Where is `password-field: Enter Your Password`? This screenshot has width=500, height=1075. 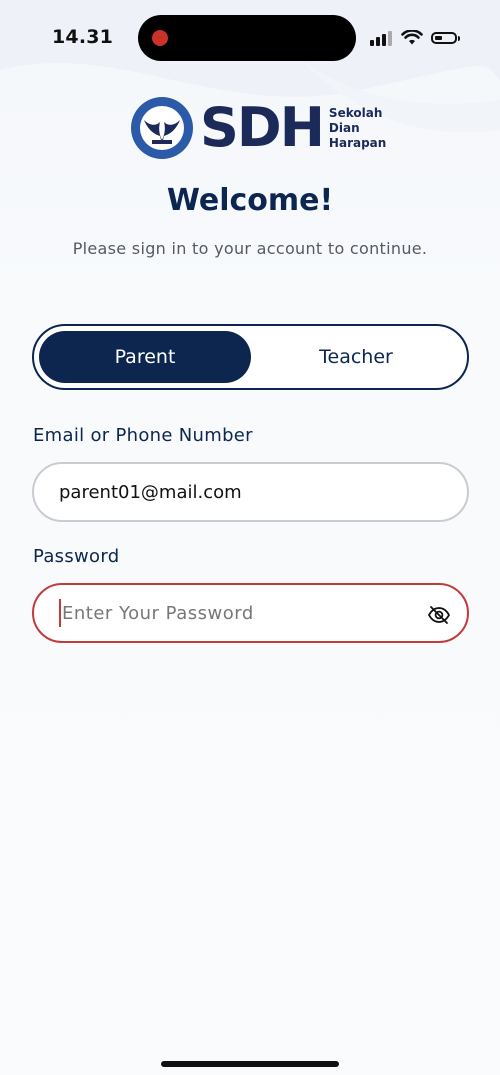
password-field: Enter Your Password is located at coordinates (250, 613).